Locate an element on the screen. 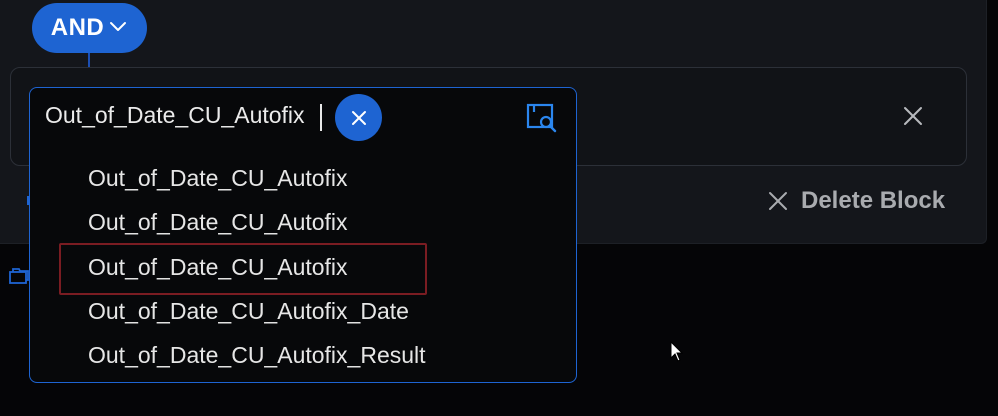 The width and height of the screenshot is (998, 416). chevron-down-icon is located at coordinates (118, 26).